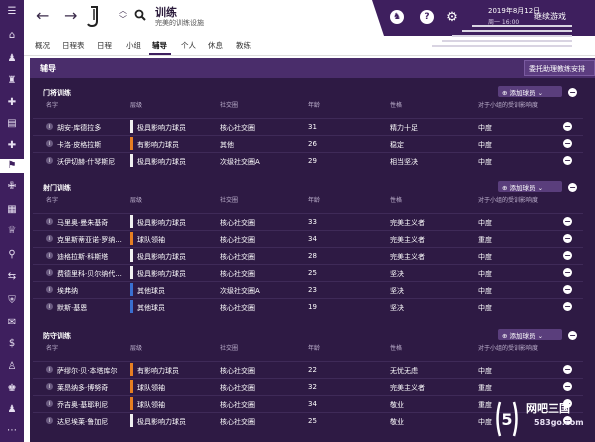 The height and width of the screenshot is (442, 595). Describe the element at coordinates (12, 367) in the screenshot. I see `youth-icon: ♙` at that location.